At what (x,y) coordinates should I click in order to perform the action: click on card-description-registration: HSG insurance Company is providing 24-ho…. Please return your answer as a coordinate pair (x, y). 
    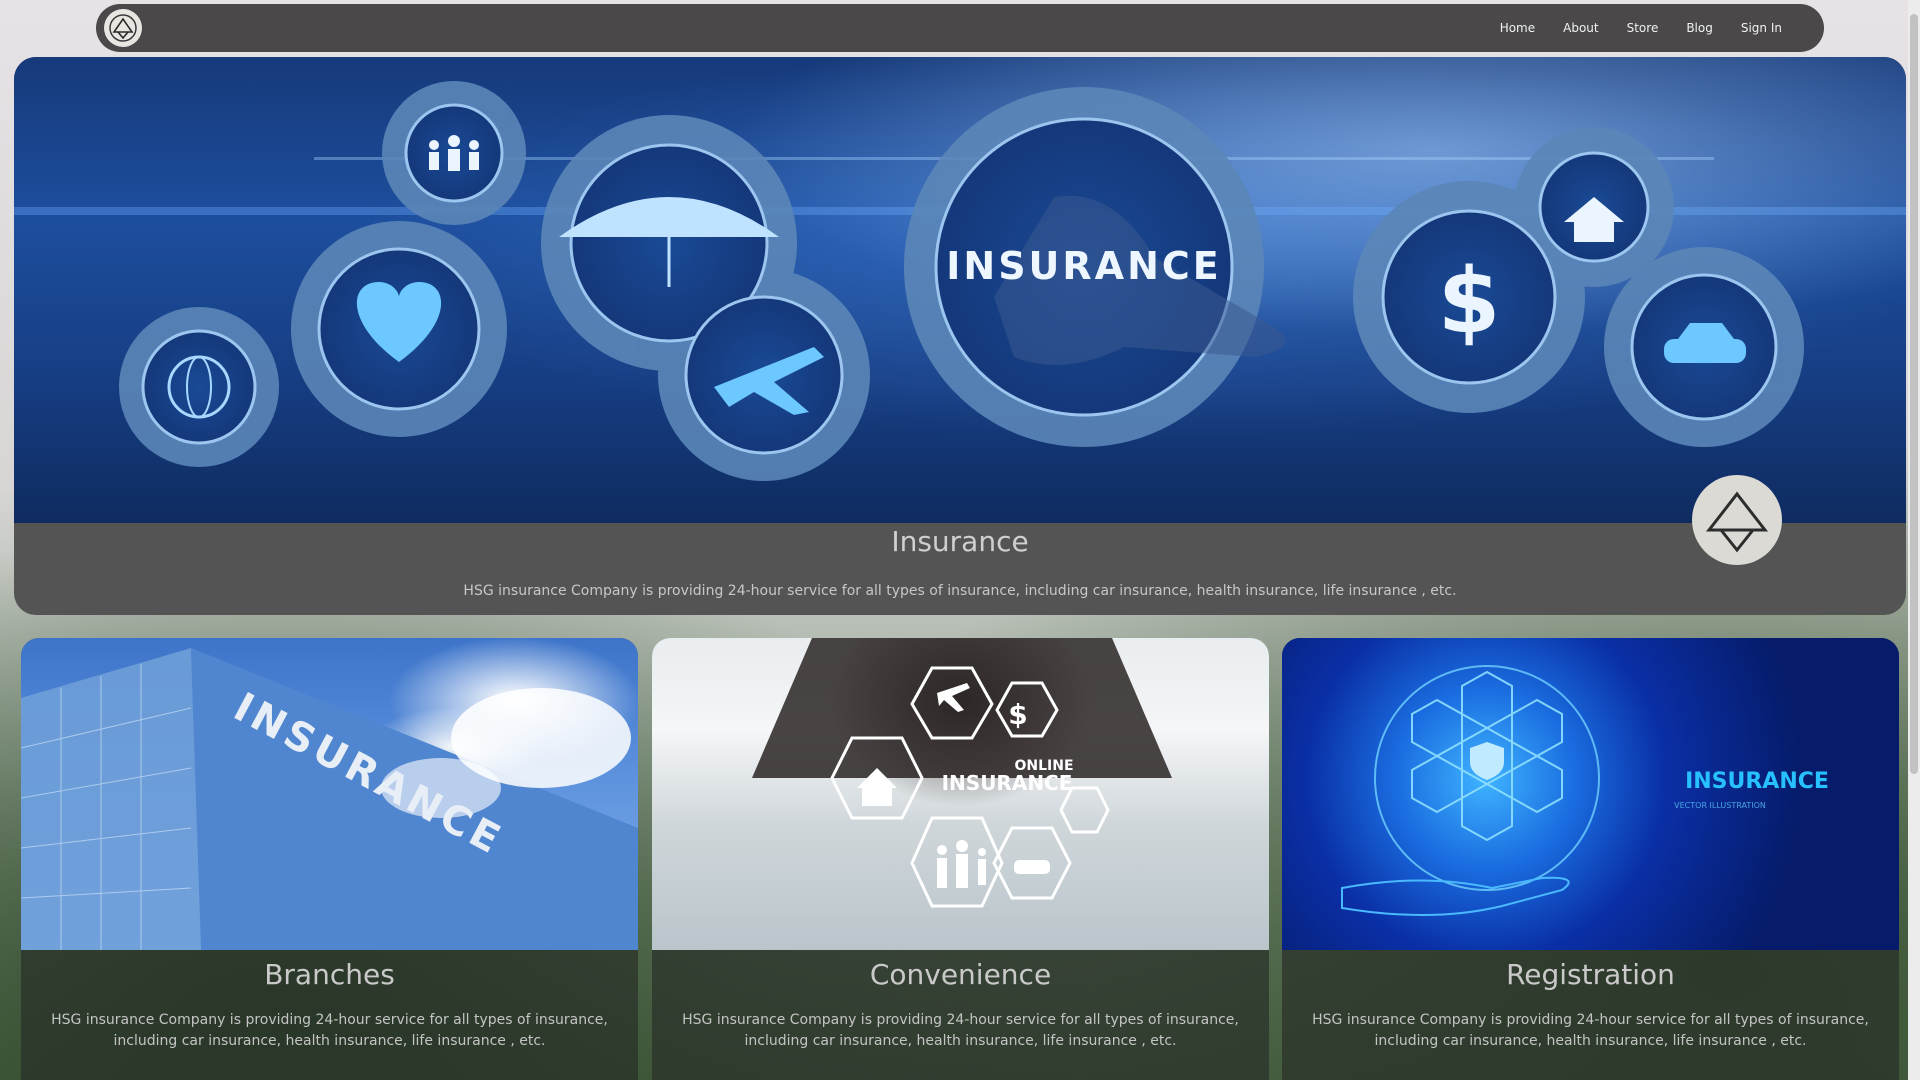
    Looking at the image, I should click on (1590, 1030).